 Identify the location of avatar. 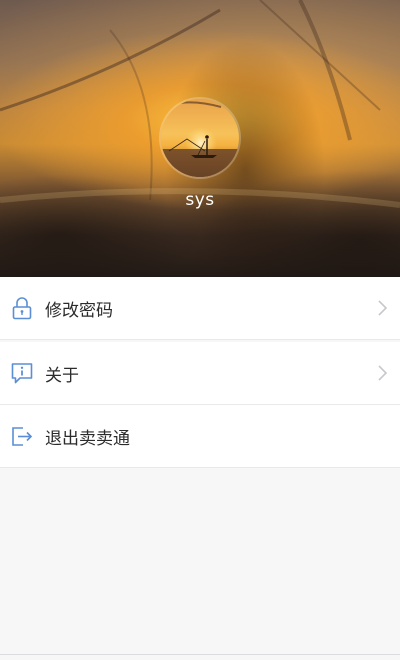
(200, 138).